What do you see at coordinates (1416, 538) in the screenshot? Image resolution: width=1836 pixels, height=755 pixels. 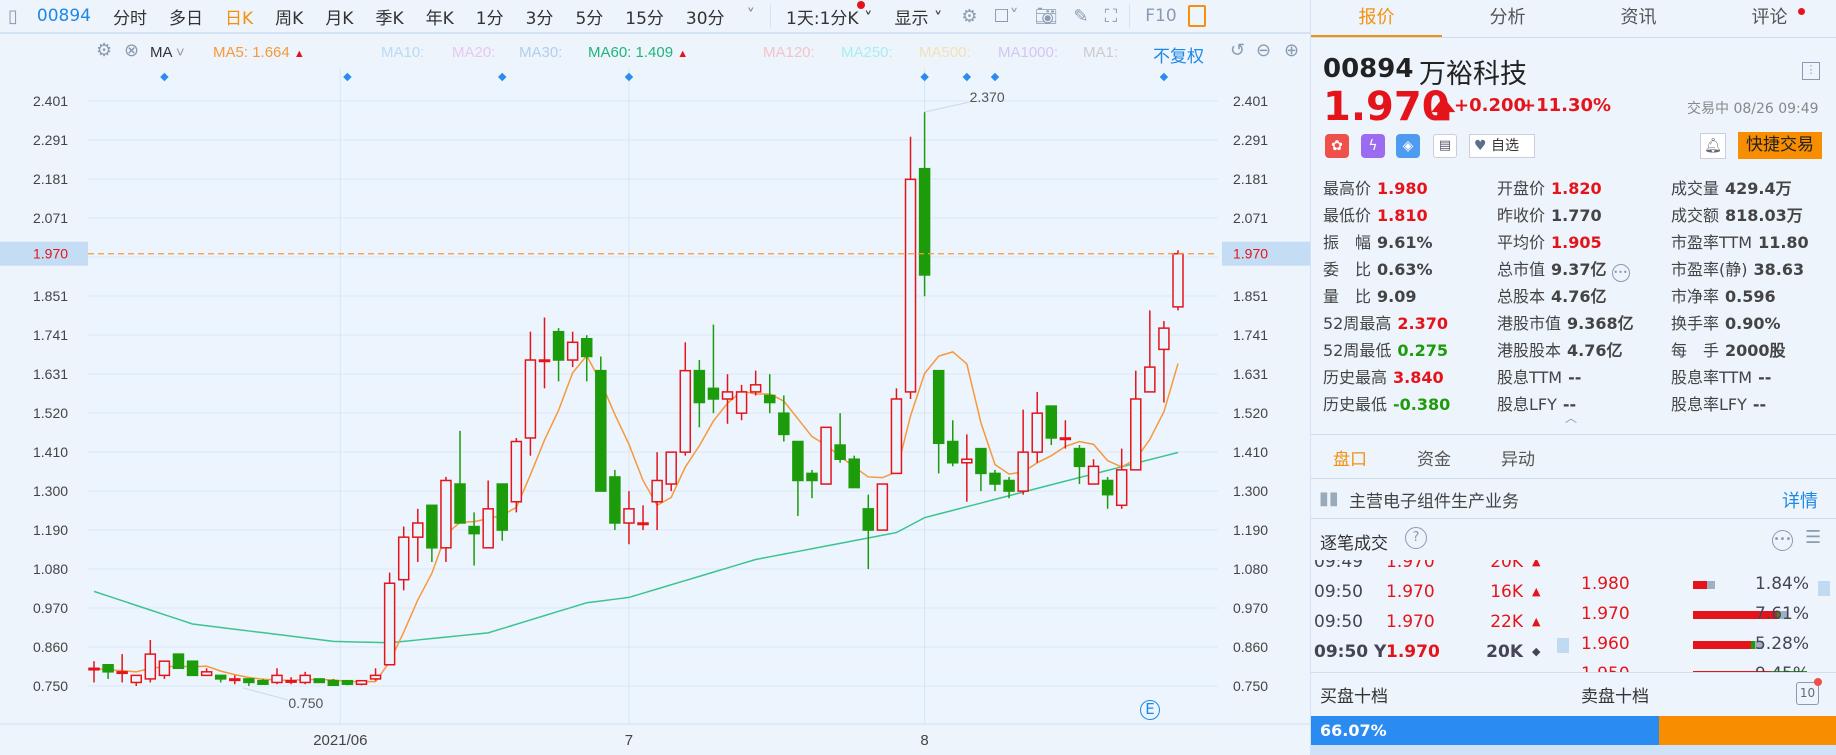 I see `help-icon: ?` at bounding box center [1416, 538].